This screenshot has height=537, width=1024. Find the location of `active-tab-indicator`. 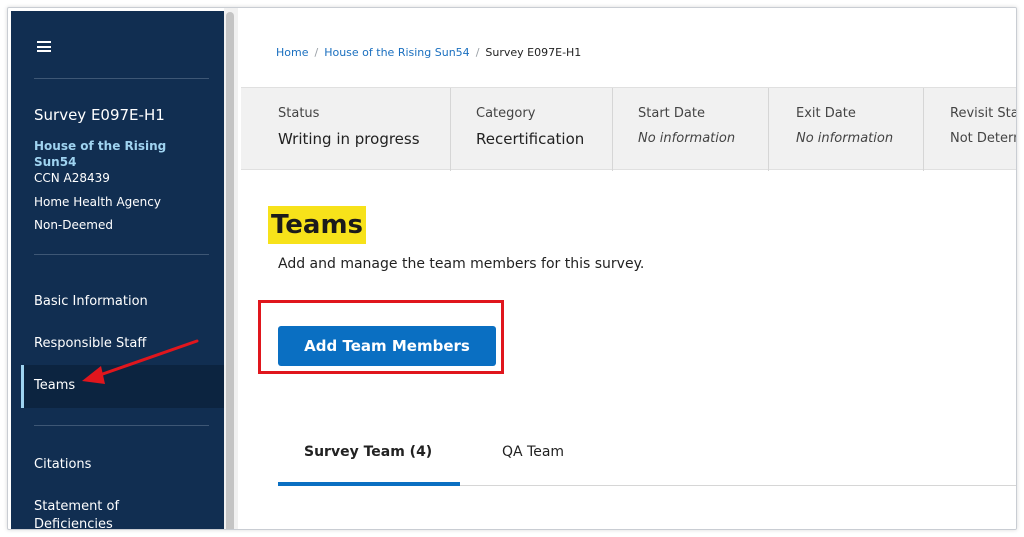

active-tab-indicator is located at coordinates (369, 484).